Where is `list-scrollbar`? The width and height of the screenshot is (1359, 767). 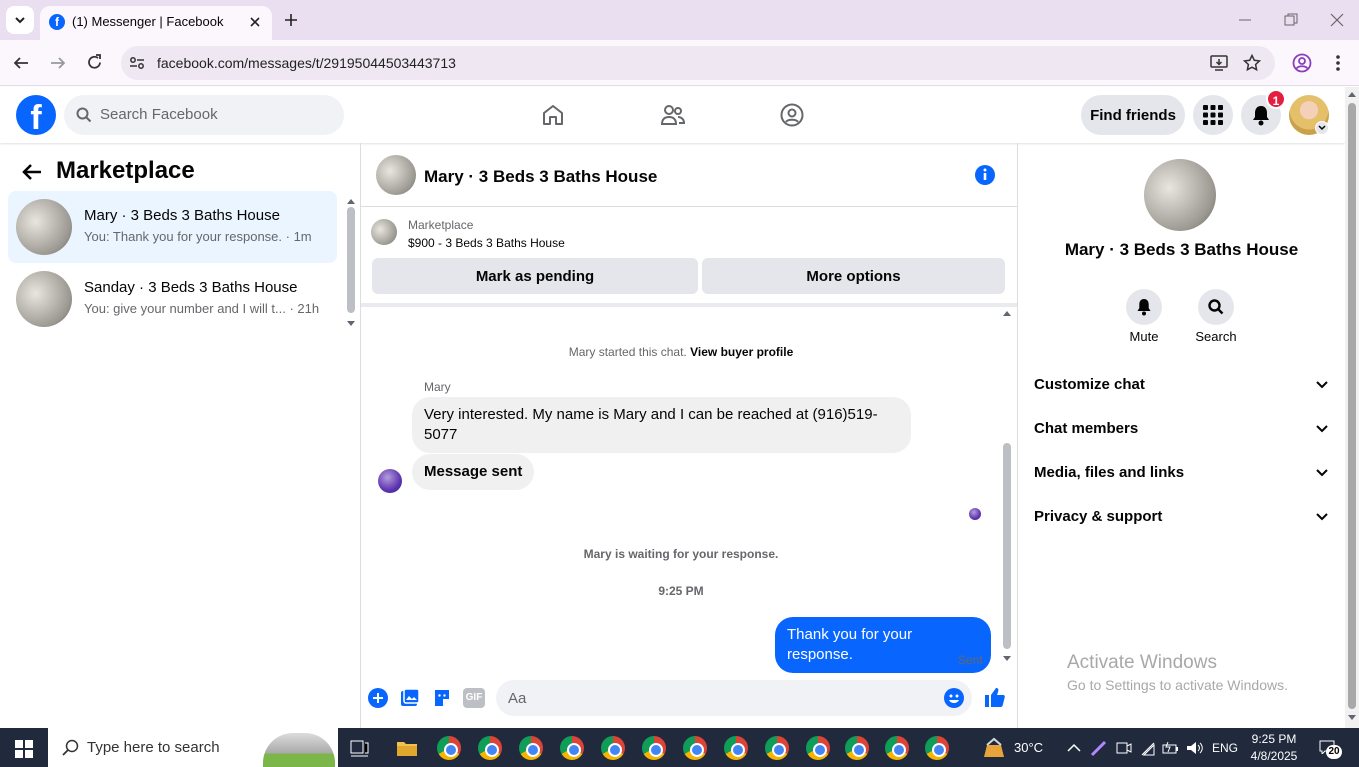 list-scrollbar is located at coordinates (351, 260).